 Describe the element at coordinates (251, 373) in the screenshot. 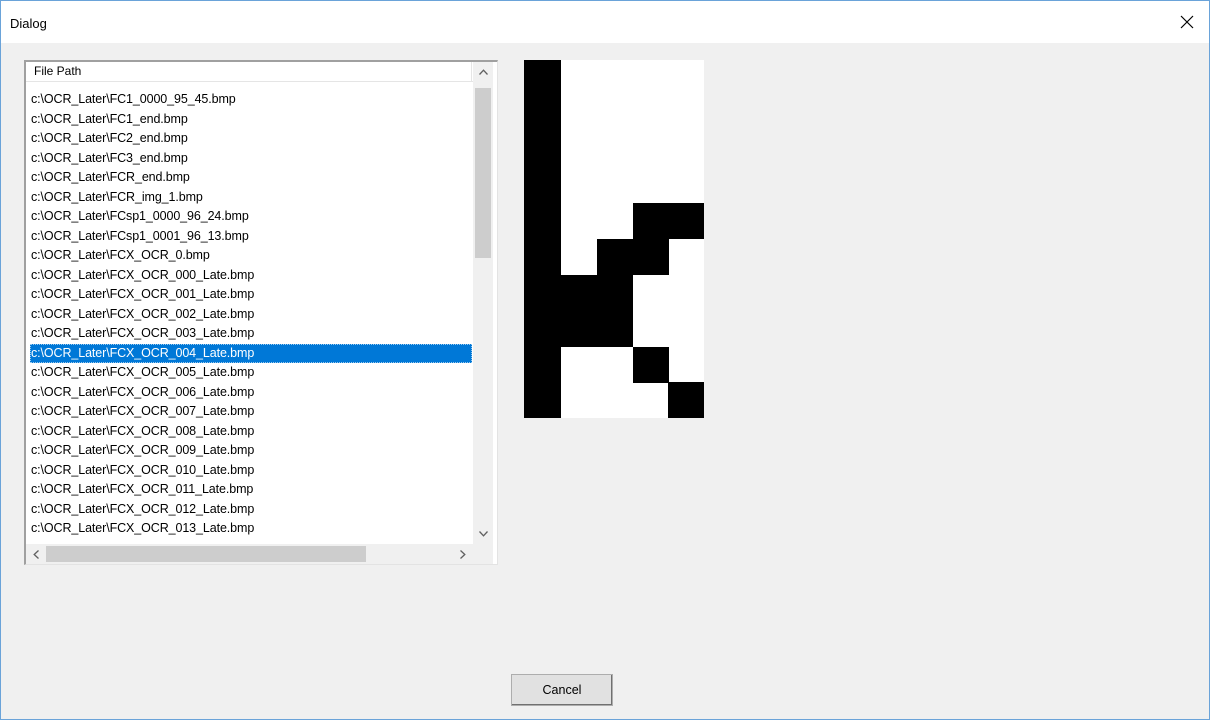

I see `list-item: c:\OCR_Later\FCX_OCR_005_Late.bmp` at that location.